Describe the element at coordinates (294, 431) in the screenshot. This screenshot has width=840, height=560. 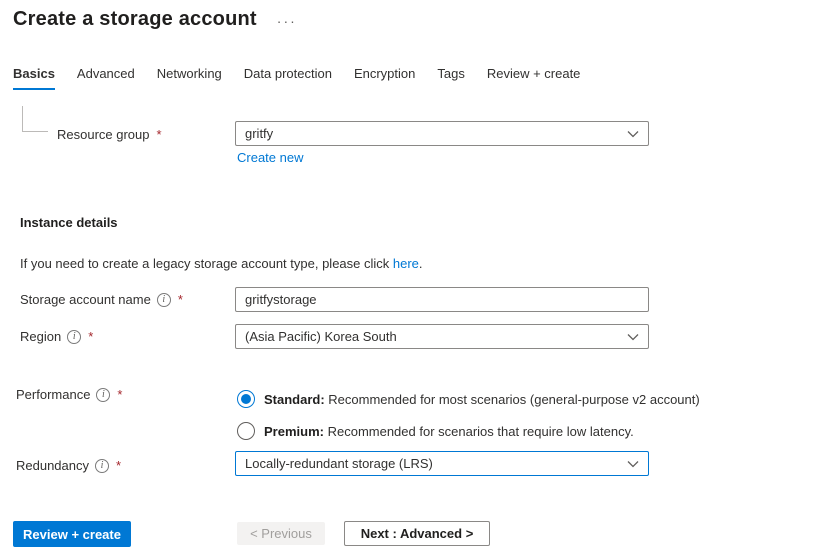
I see `performance-premium-name: Premium:` at that location.